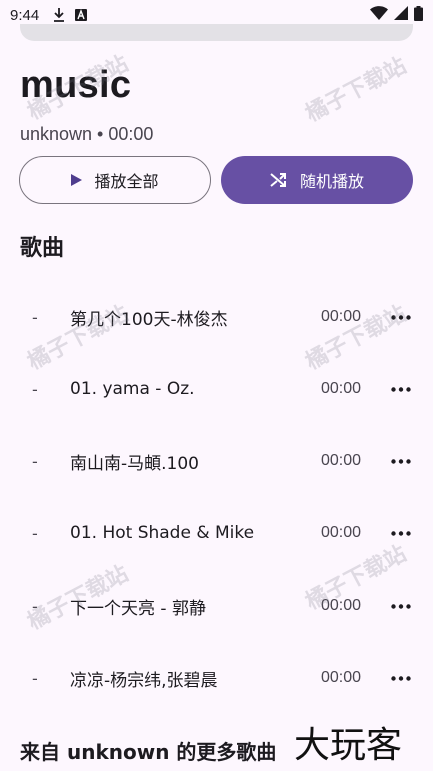  I want to click on song-title: 下一个天亮 - 郭静, so click(138, 608).